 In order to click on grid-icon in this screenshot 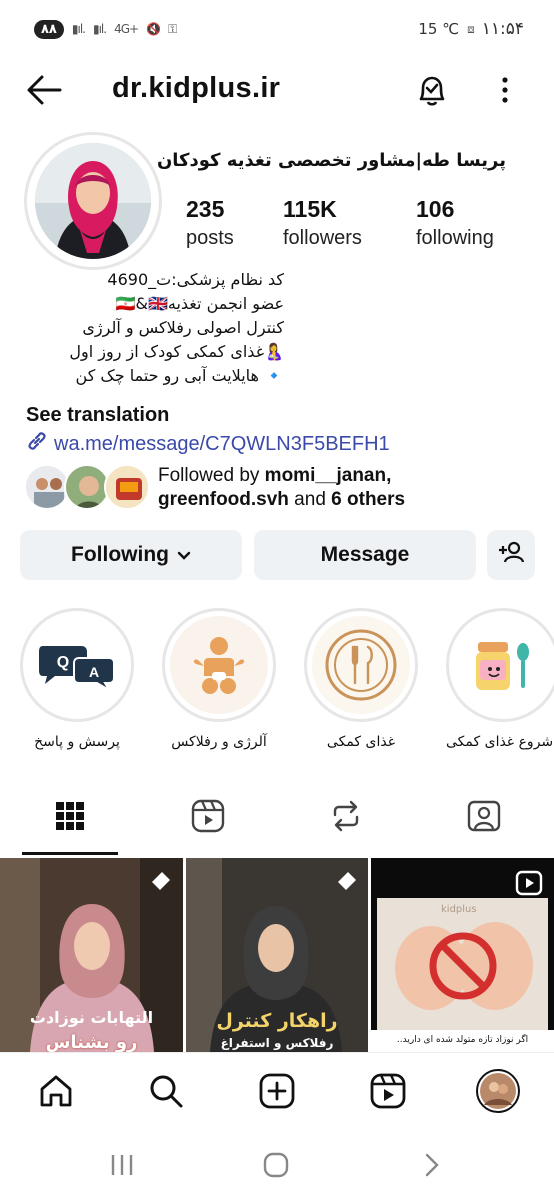, I will do `click(70, 818)`.